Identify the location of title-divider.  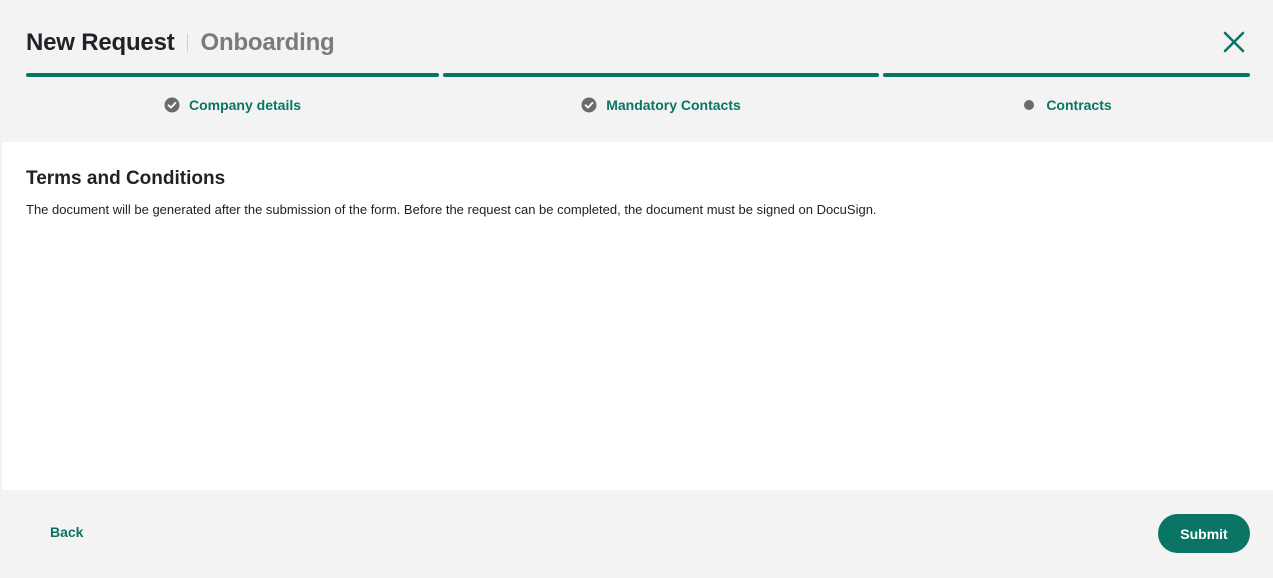
(187, 43).